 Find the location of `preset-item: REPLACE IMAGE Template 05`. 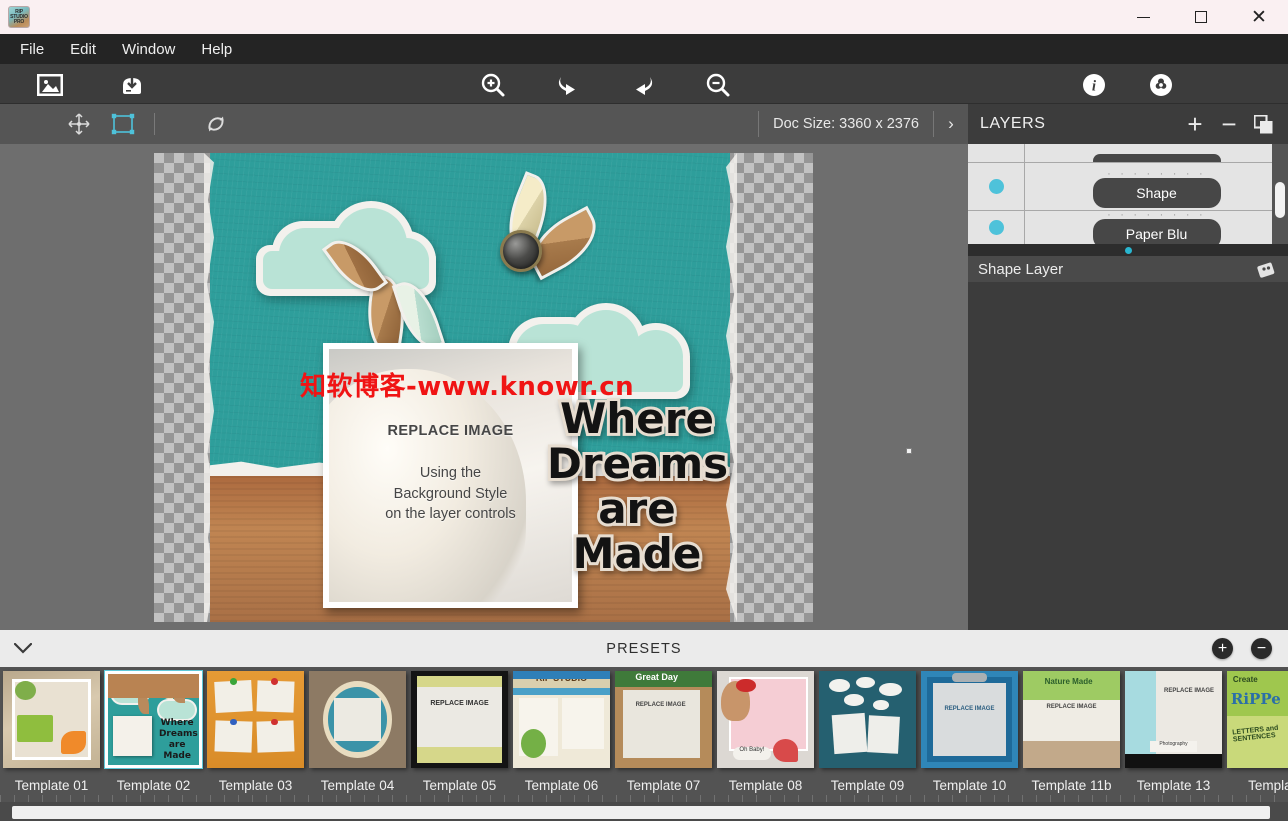

preset-item: REPLACE IMAGE Template 05 is located at coordinates (459, 734).